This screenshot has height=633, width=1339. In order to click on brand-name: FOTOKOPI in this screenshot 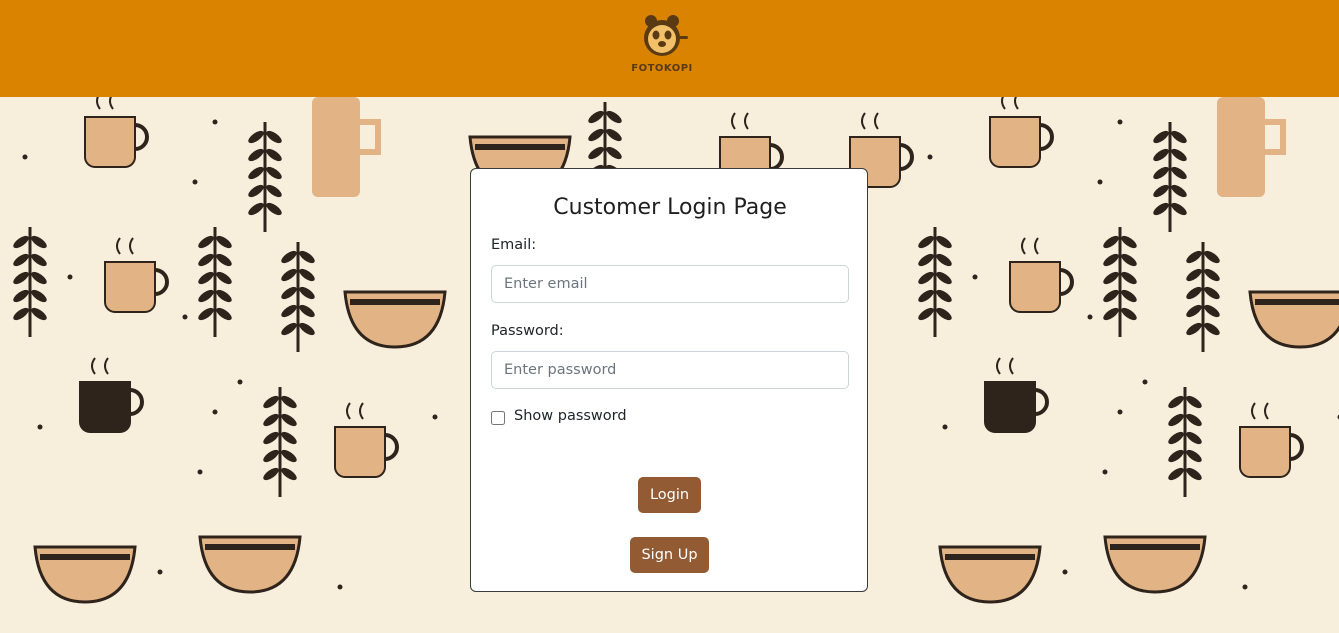, I will do `click(662, 68)`.